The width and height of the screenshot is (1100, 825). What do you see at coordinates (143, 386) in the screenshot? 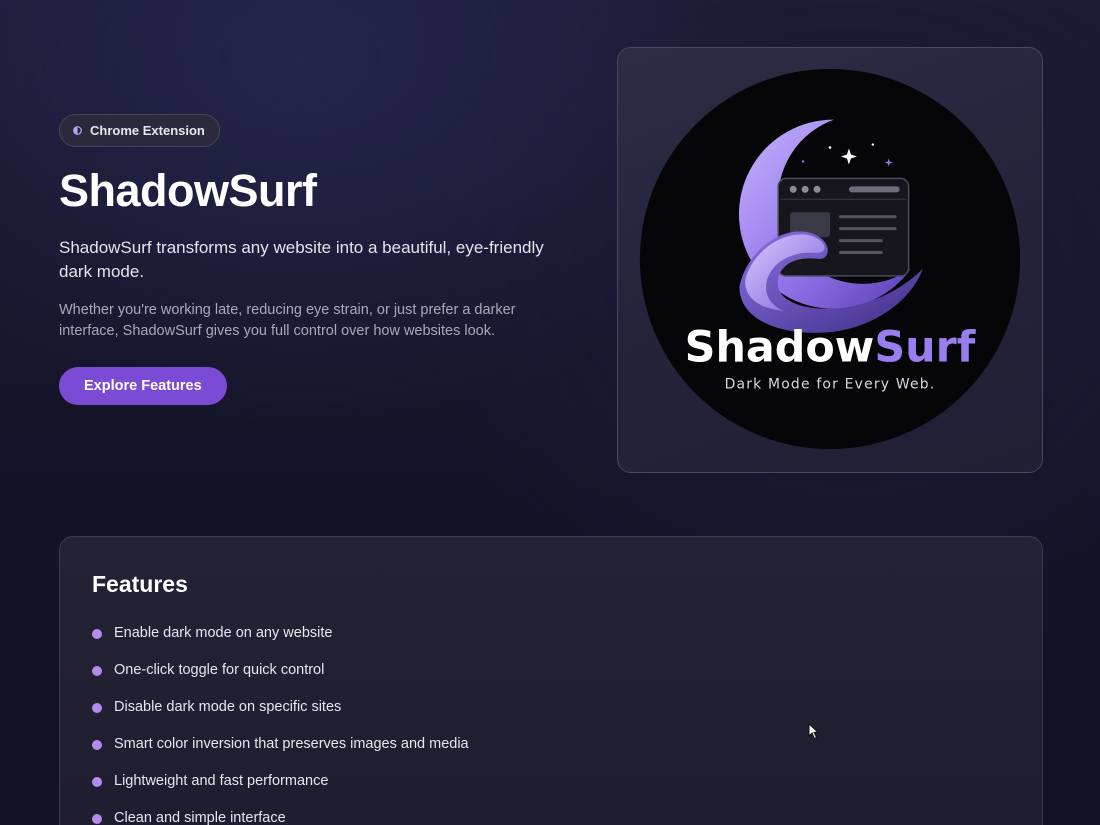
I see `explore-features-button: Explore Features` at bounding box center [143, 386].